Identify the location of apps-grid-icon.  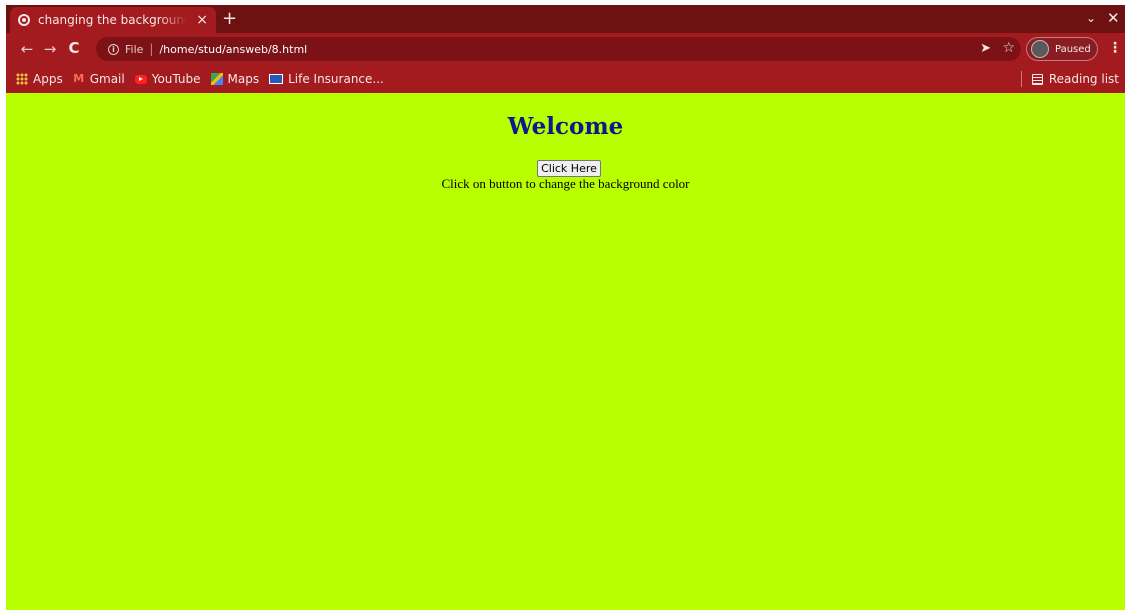
(22, 79).